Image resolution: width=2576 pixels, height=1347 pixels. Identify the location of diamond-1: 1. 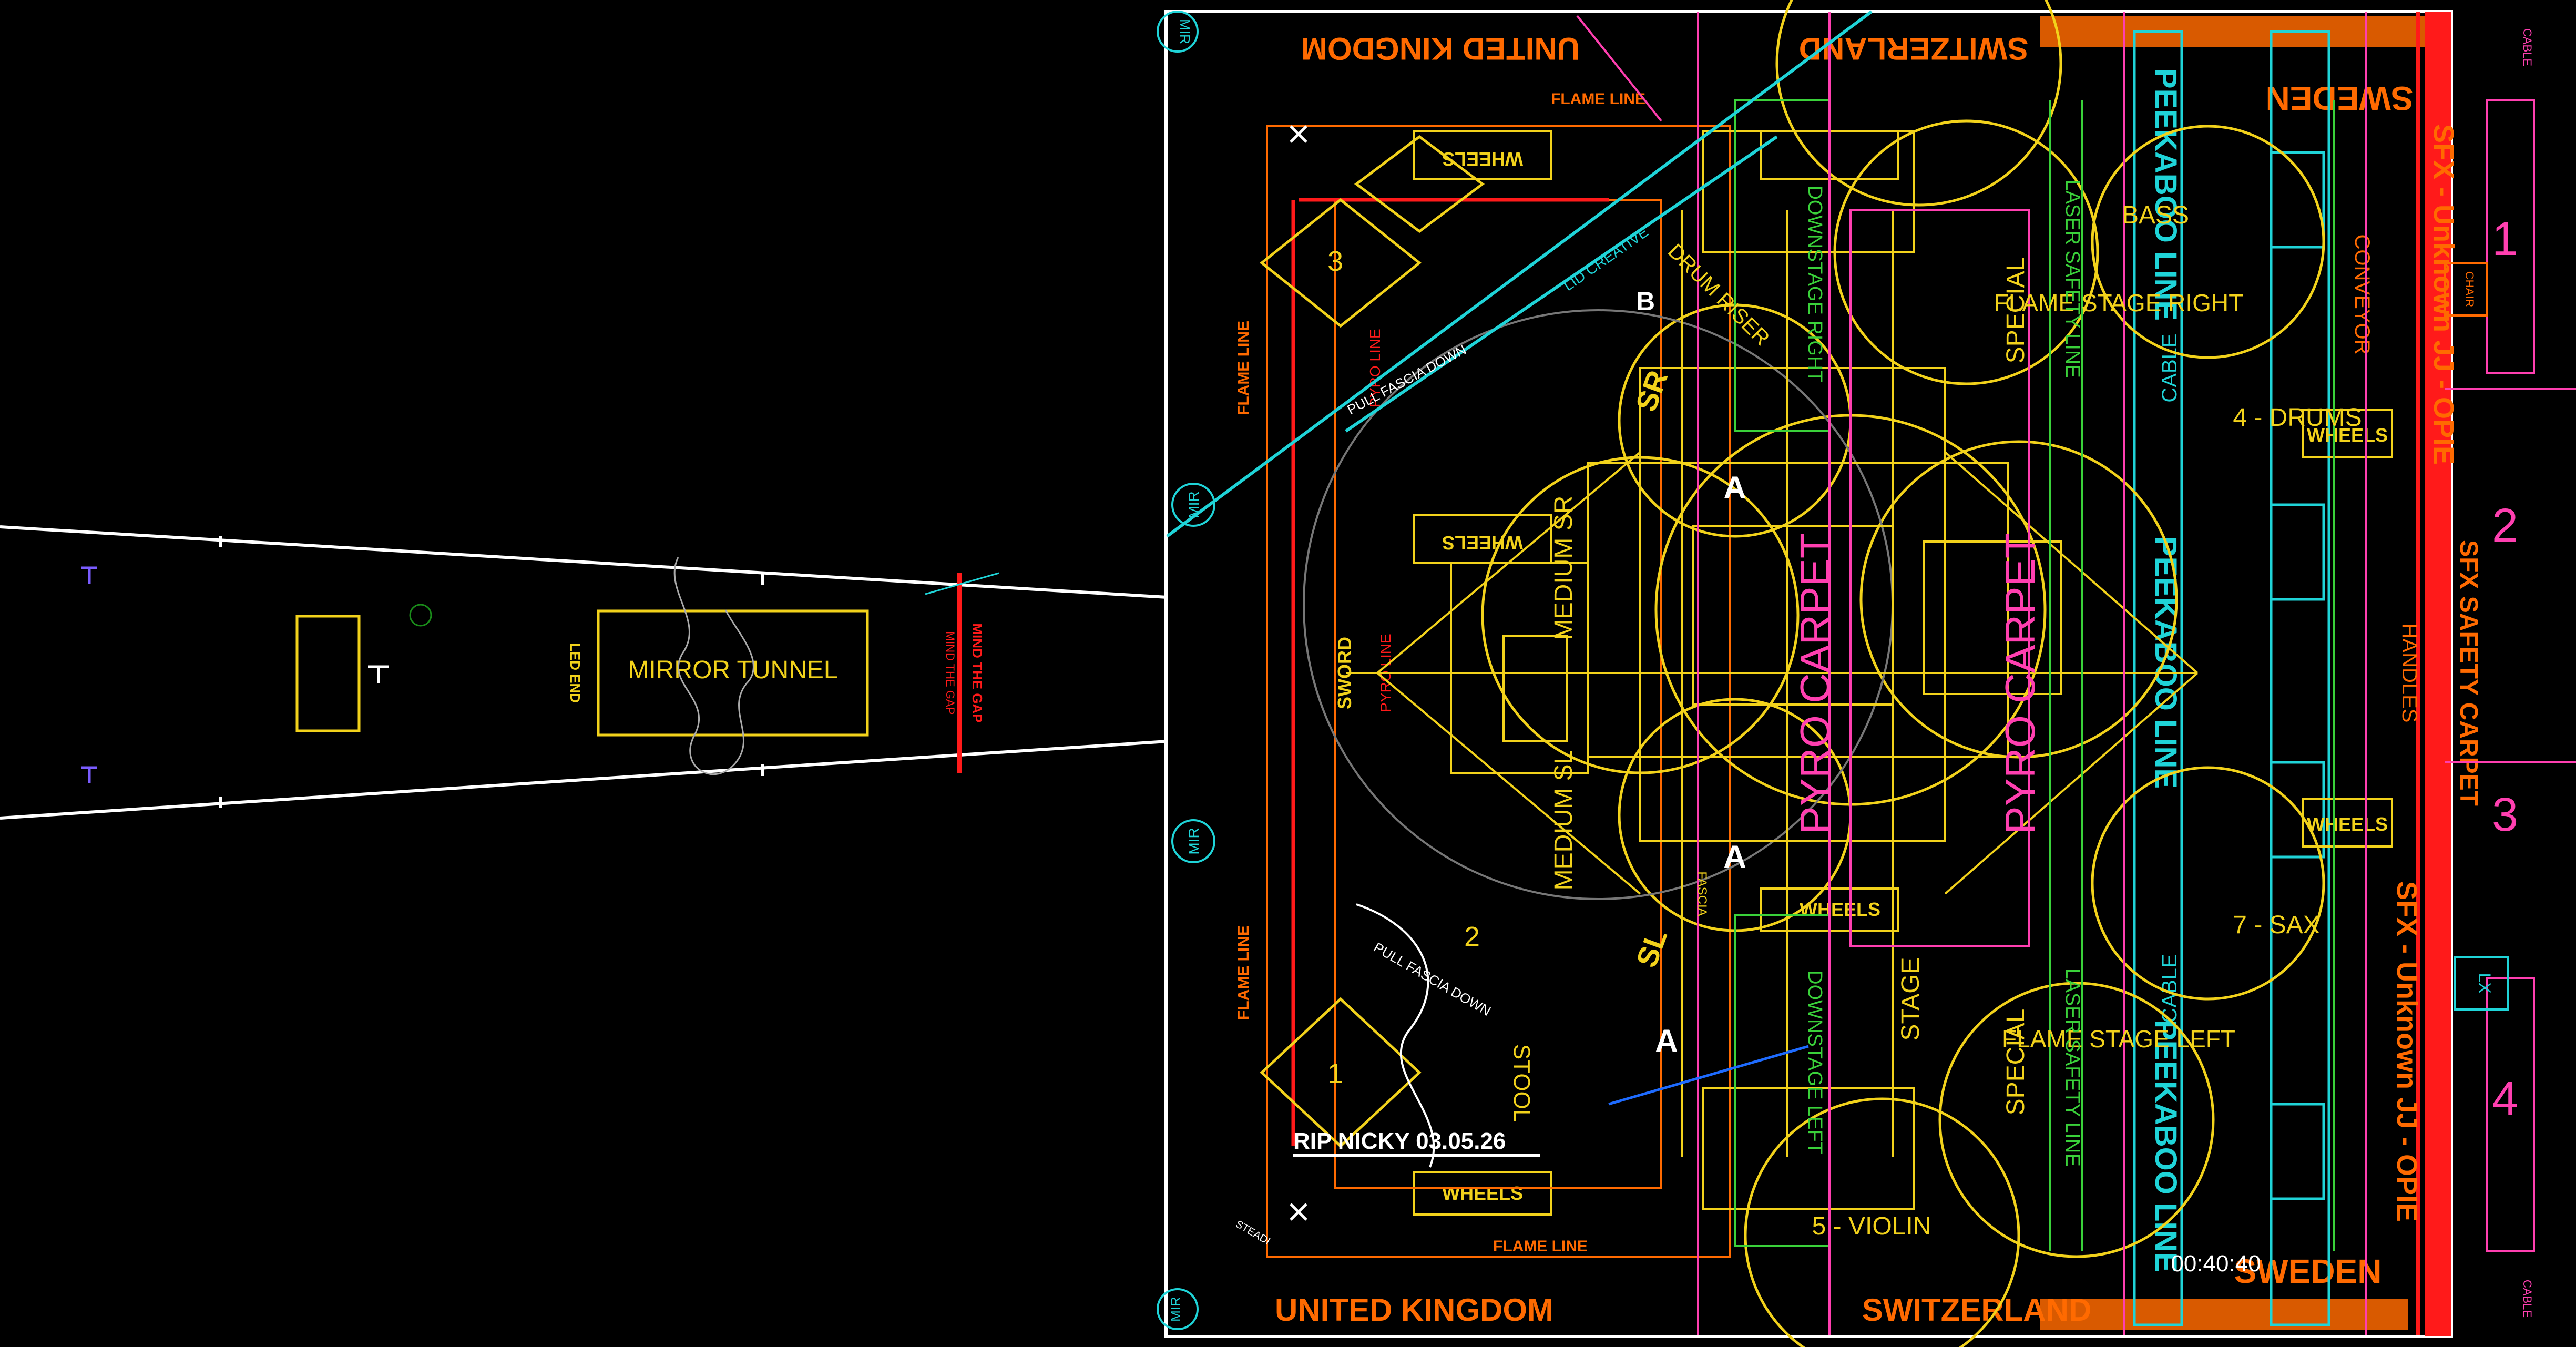
(1335, 1073).